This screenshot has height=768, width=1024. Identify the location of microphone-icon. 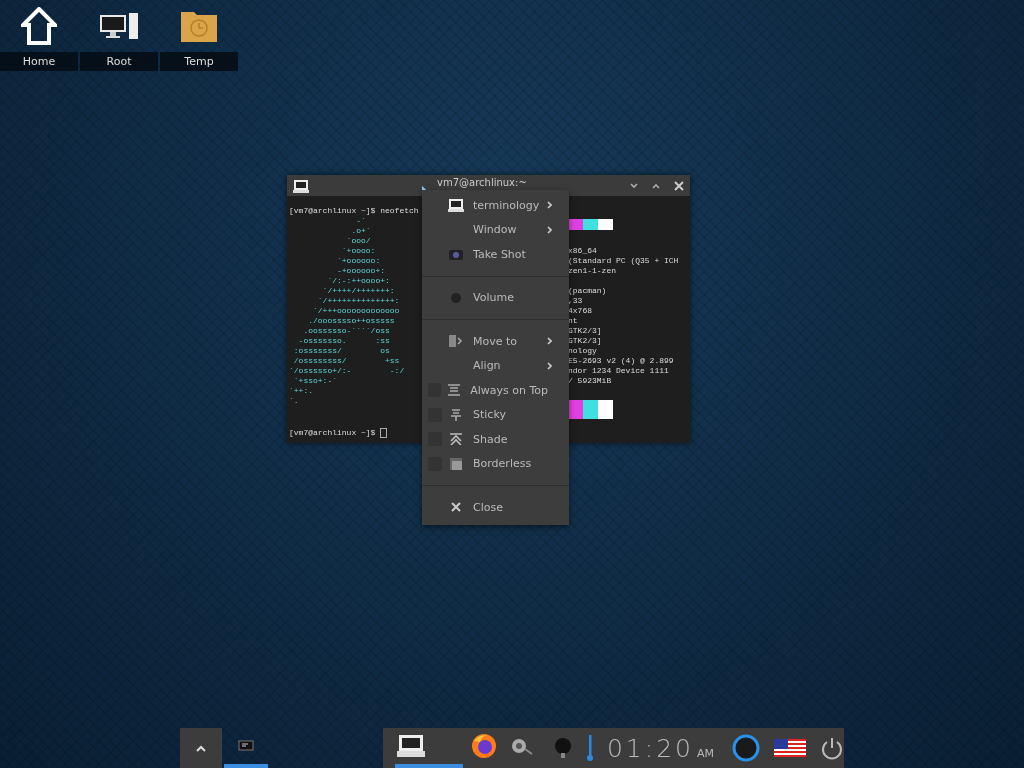
(562, 748).